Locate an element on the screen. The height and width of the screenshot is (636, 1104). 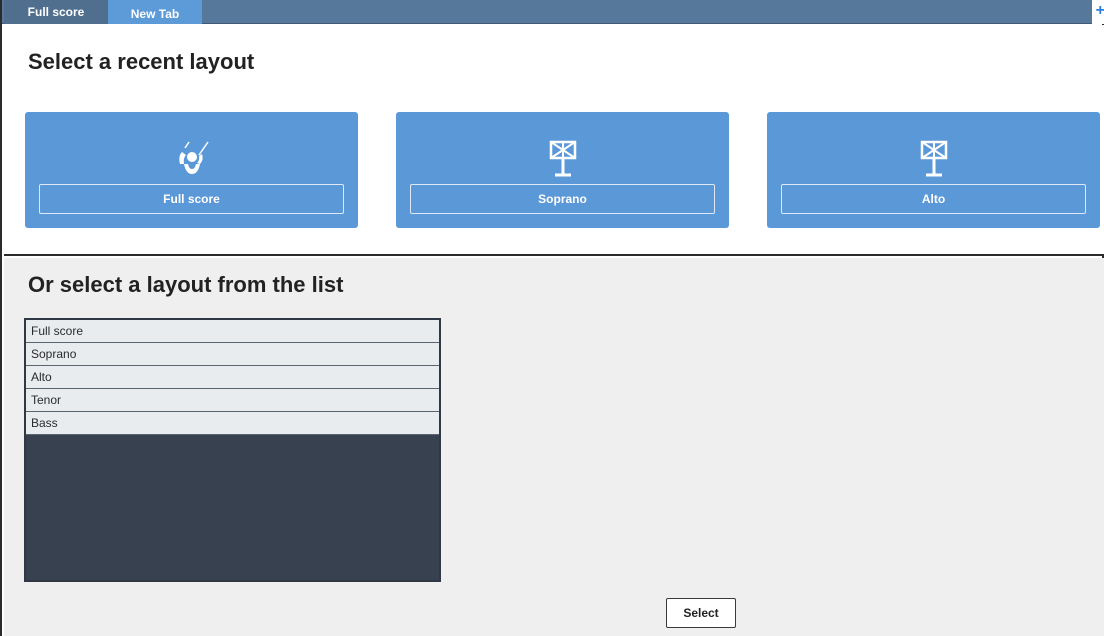
tab-new-tab: New Tab is located at coordinates (155, 12).